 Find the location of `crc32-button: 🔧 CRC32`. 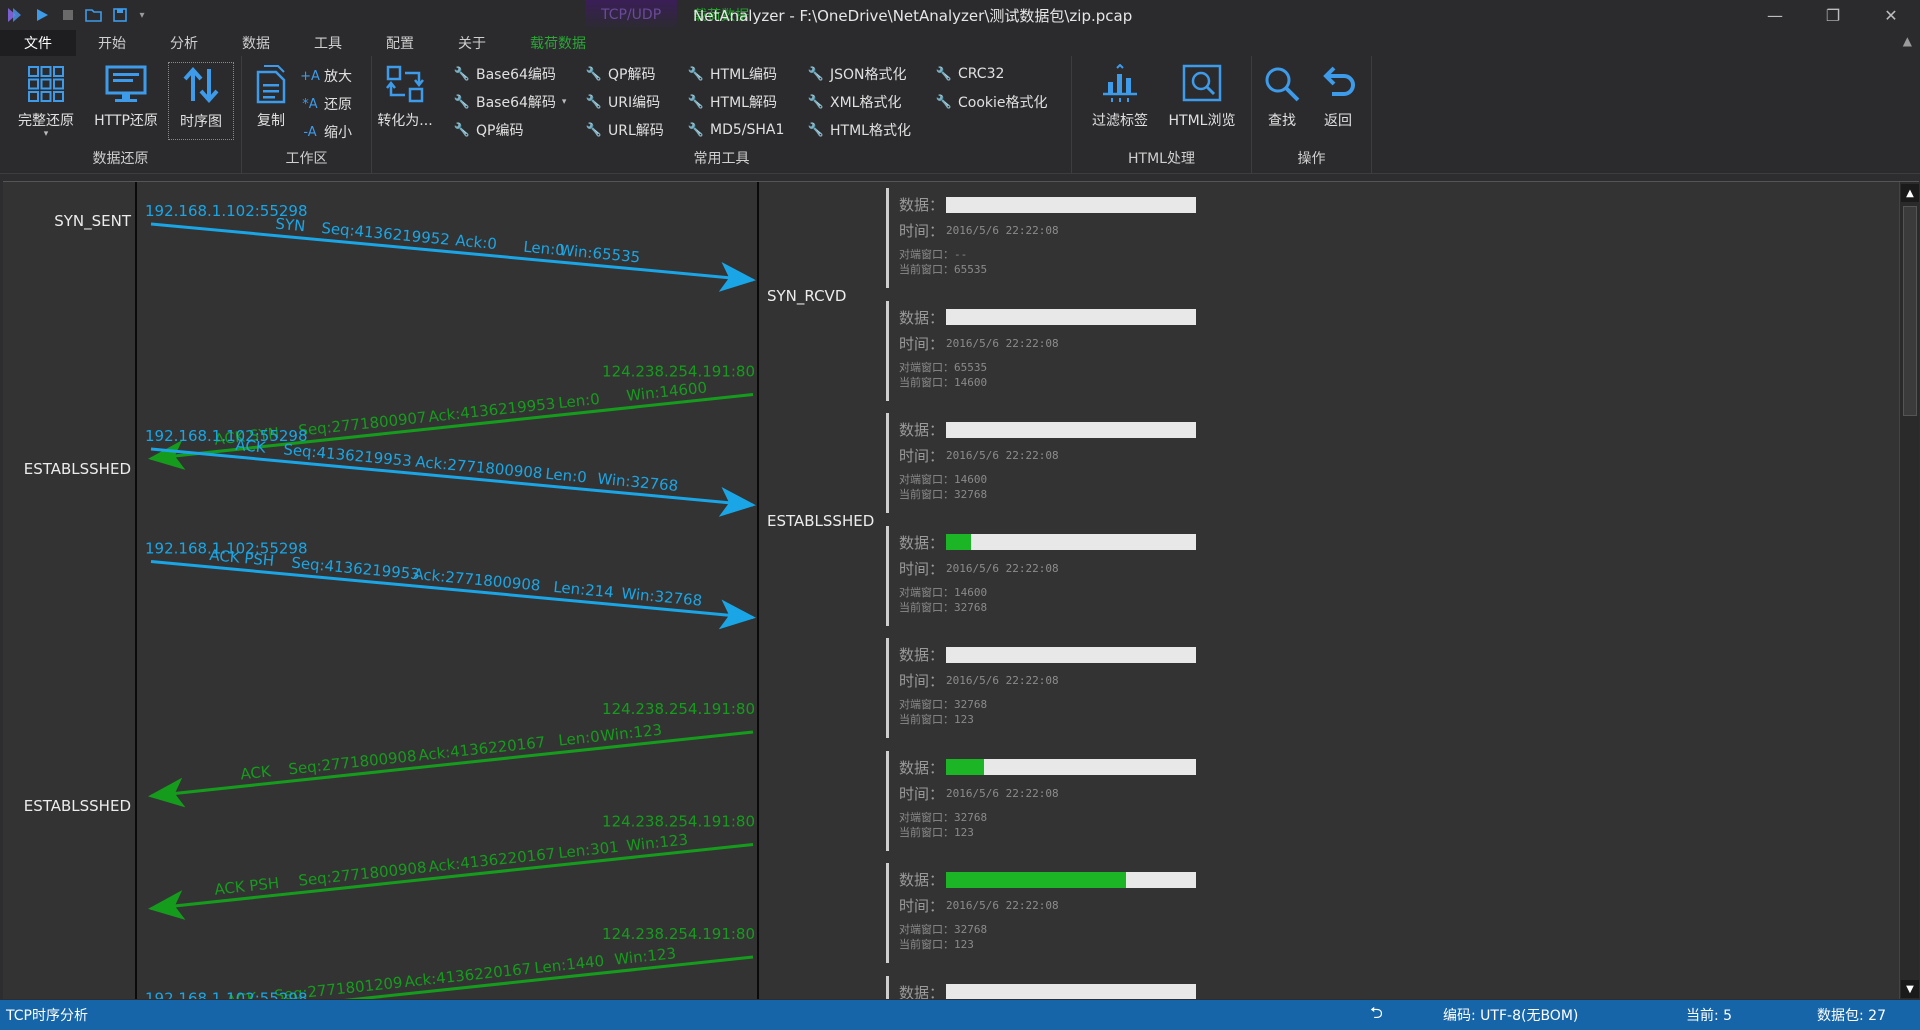

crc32-button: 🔧 CRC32 is located at coordinates (970, 74).